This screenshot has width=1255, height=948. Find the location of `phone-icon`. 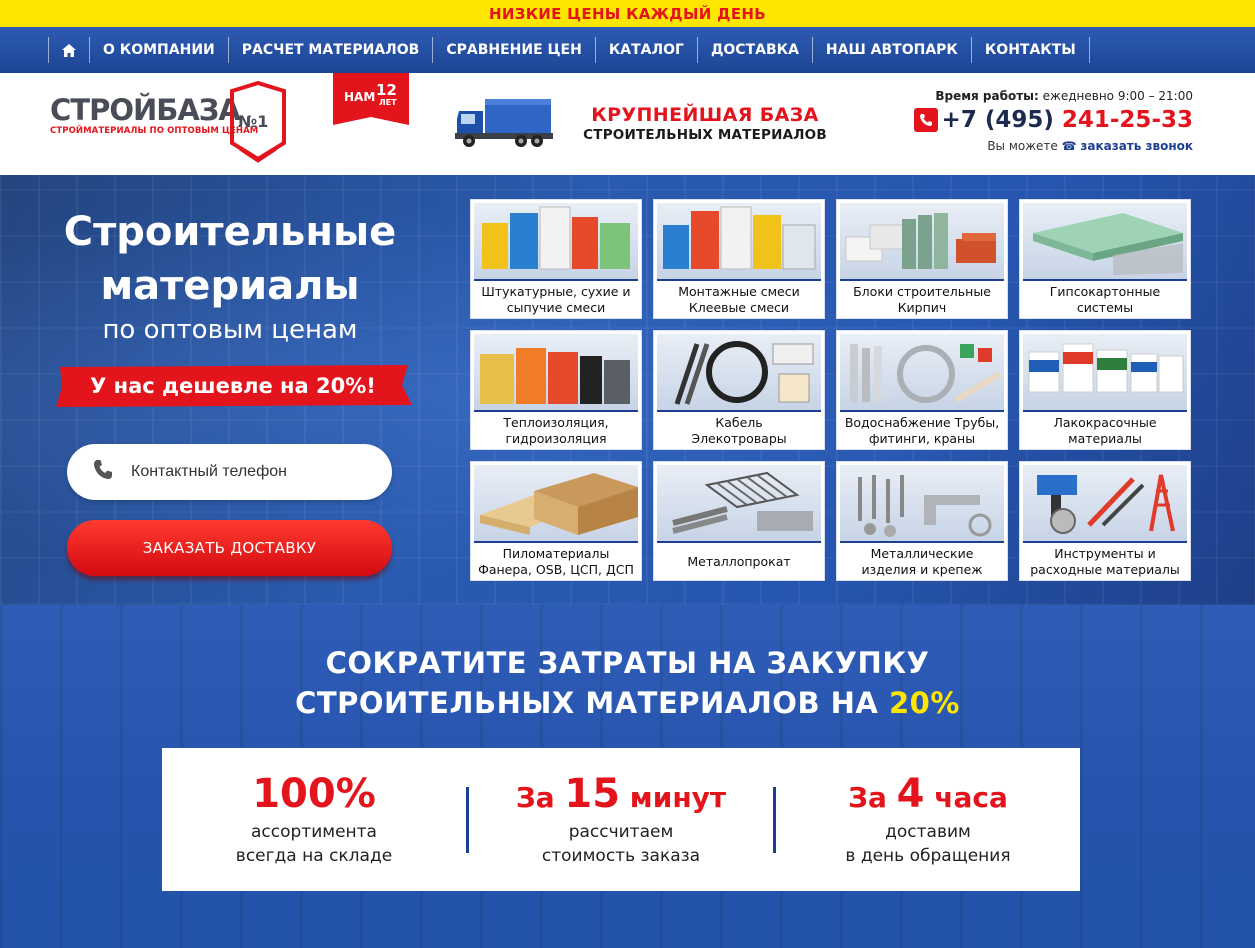

phone-icon is located at coordinates (925, 120).